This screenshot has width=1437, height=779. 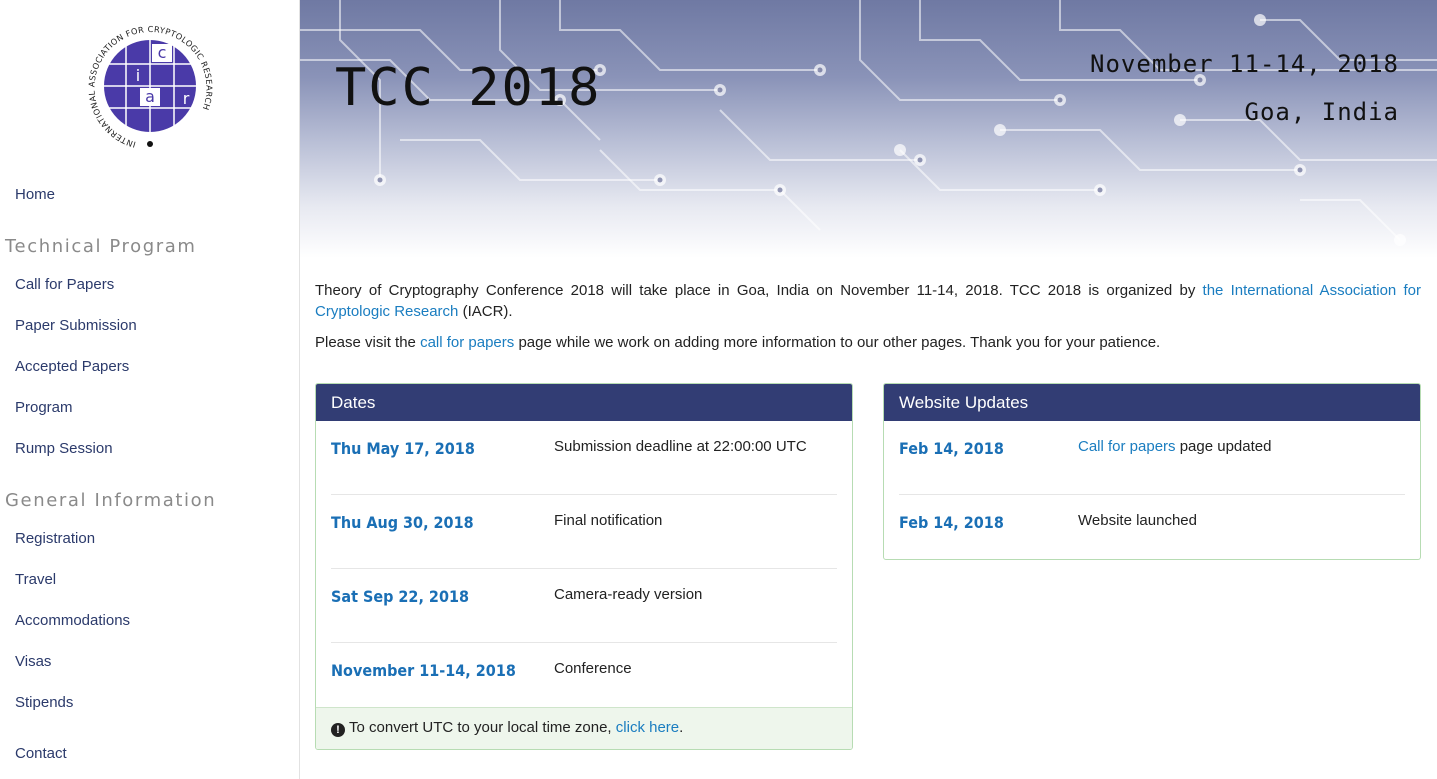 What do you see at coordinates (584, 402) in the screenshot?
I see `dates-panel-title: Dates` at bounding box center [584, 402].